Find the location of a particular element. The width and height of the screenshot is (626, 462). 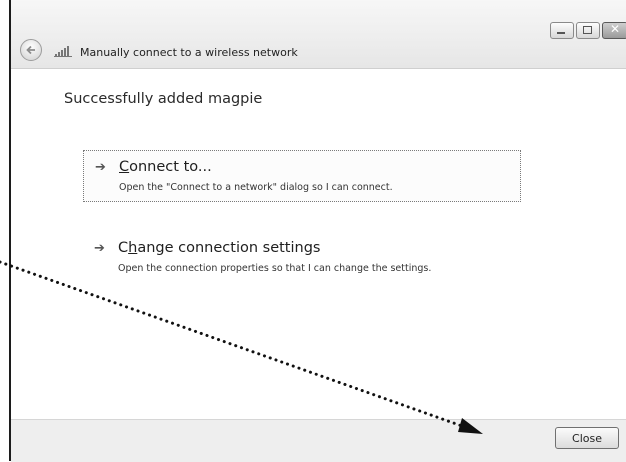

pointer-arrowhead-icon is located at coordinates (470, 426).